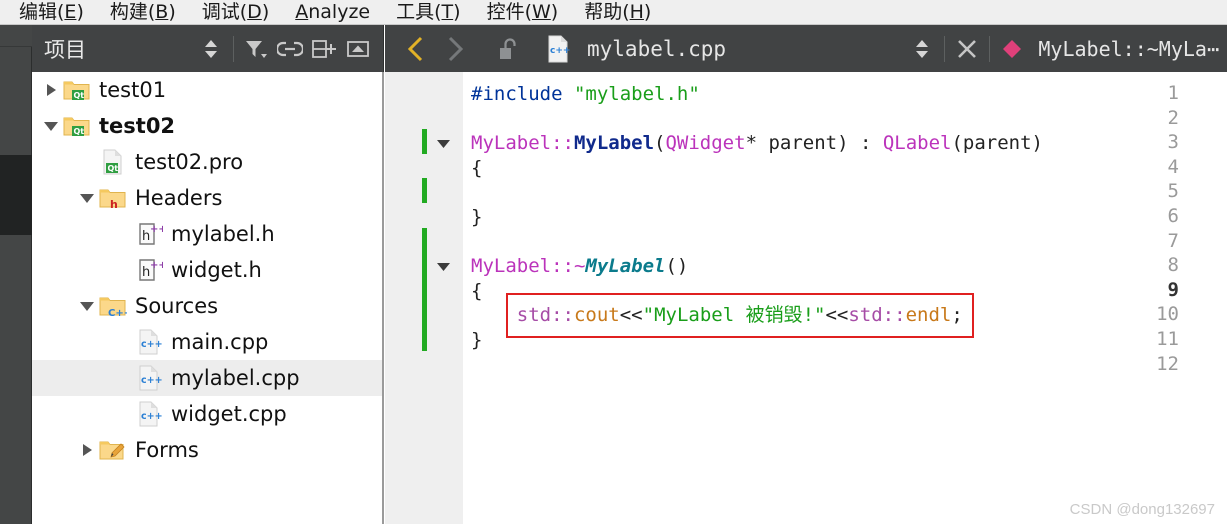 This screenshot has width=1227, height=524. What do you see at coordinates (1142, 509) in the screenshot?
I see `watermark: CSDN @dong132697` at bounding box center [1142, 509].